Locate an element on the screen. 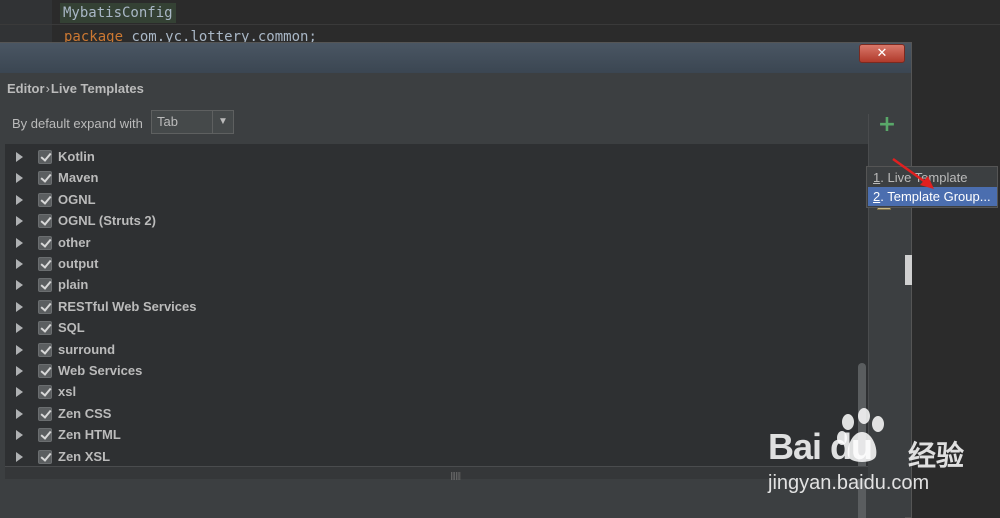 The image size is (1000, 518). editor-separator is located at coordinates (500, 24).